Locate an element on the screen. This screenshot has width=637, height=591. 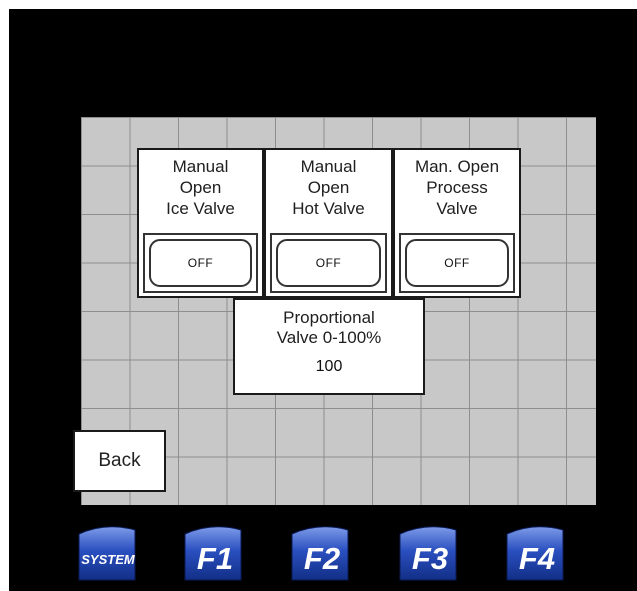
ice-valve-panel: Manual Open Ice Valve OFF is located at coordinates (200, 223).